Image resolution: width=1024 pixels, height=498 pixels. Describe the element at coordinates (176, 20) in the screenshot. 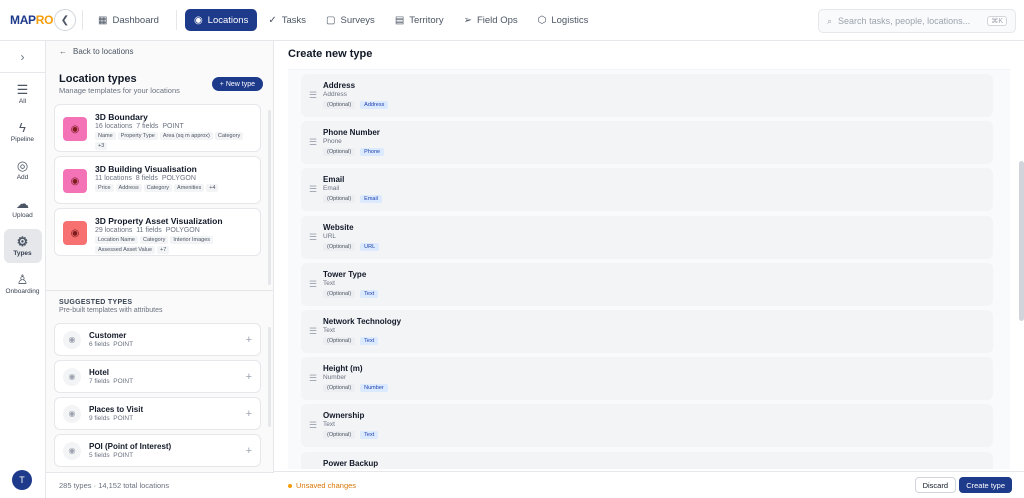

I see `nav-divider` at that location.